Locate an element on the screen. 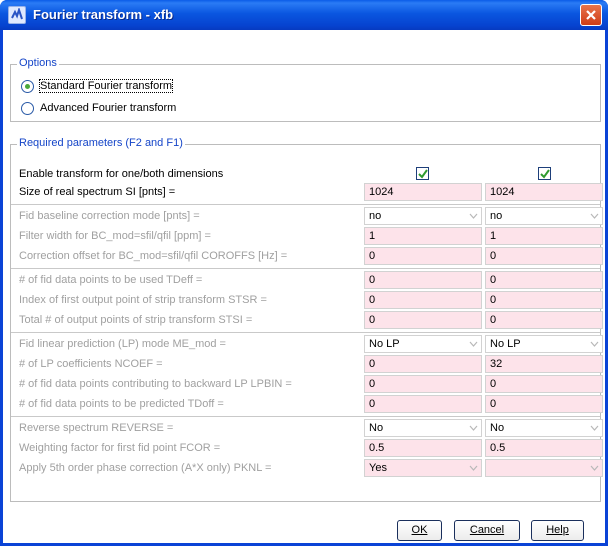 The image size is (608, 546). stsr-f1-input: 0 is located at coordinates (544, 300).